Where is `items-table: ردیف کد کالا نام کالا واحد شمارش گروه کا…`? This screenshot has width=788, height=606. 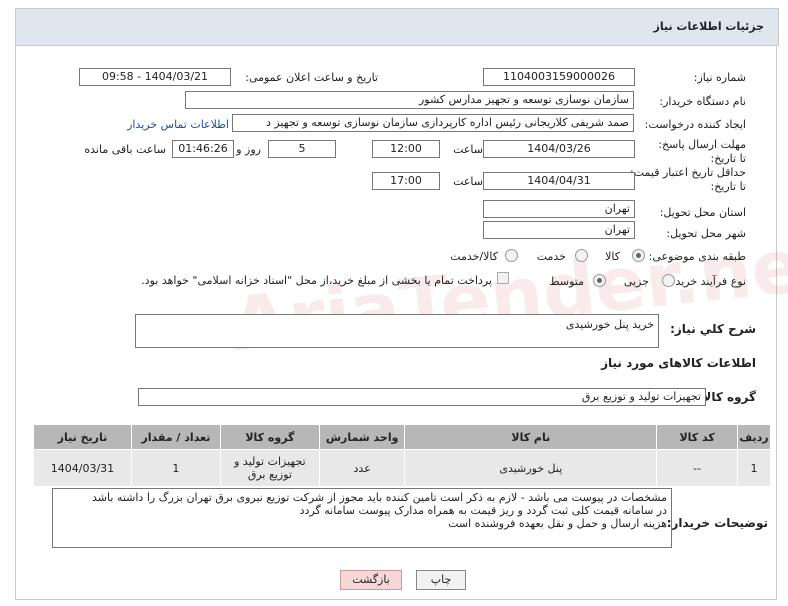
items-table: ردیف کد کالا نام کالا واحد شمارش گروه کا… is located at coordinates (402, 455).